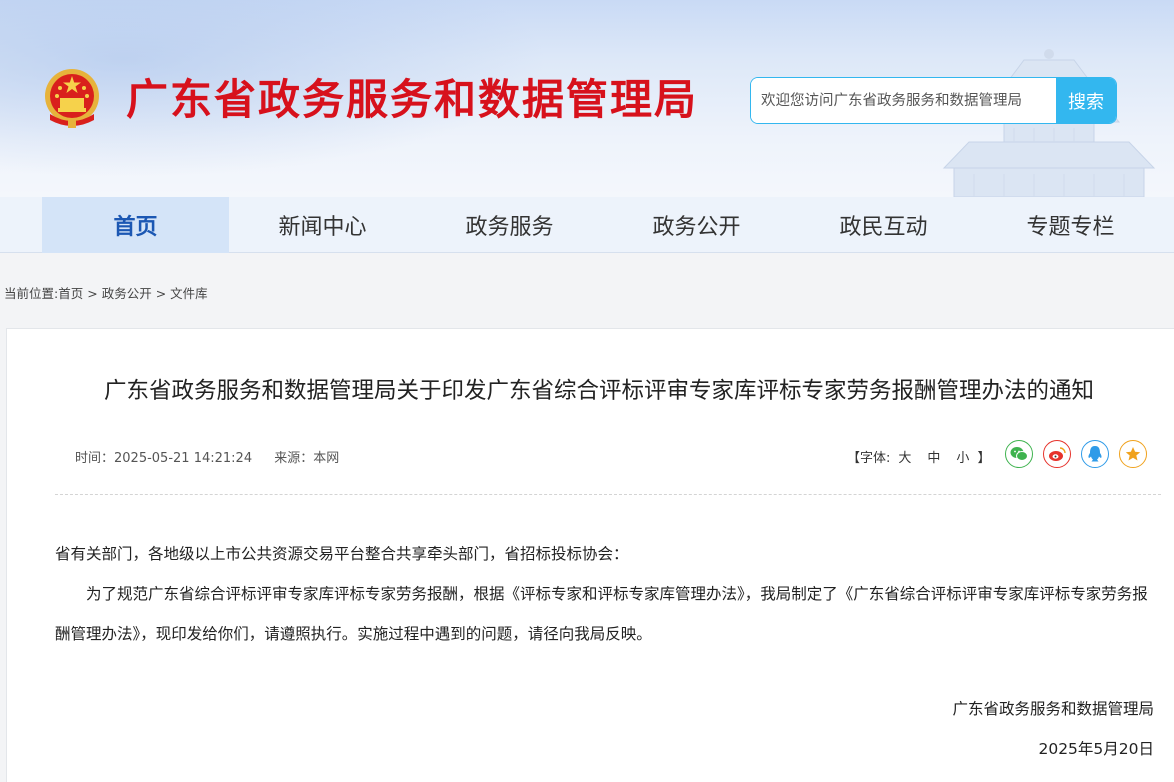 This screenshot has height=782, width=1174. Describe the element at coordinates (1053, 729) in the screenshot. I see `article-signature-block: 广东省政务服务和数据管理局 2025年5月20日` at that location.